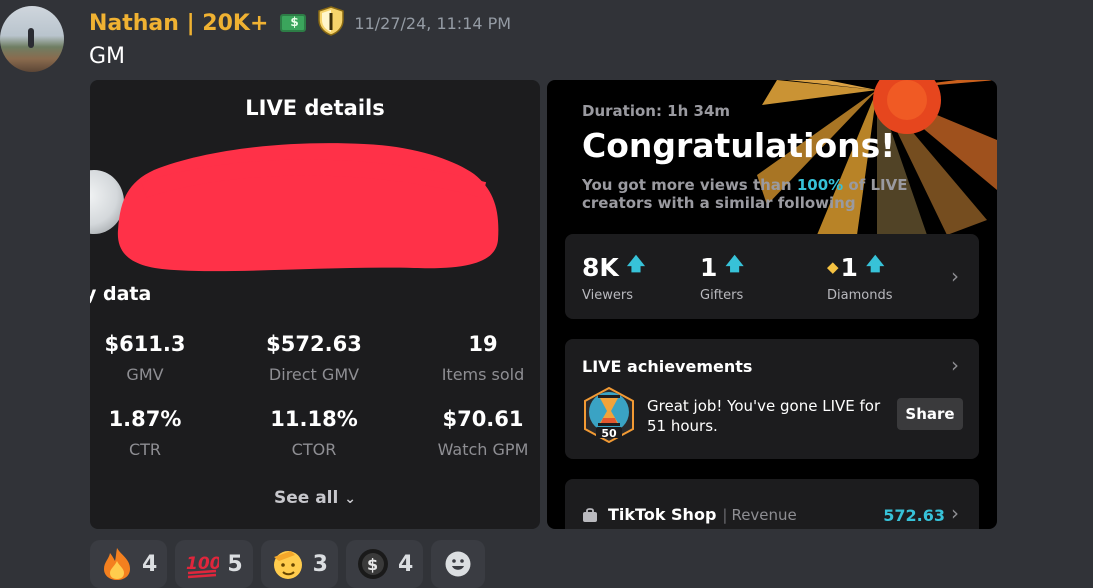  Describe the element at coordinates (662, 514) in the screenshot. I see `shop-name: TikTok Shop` at that location.